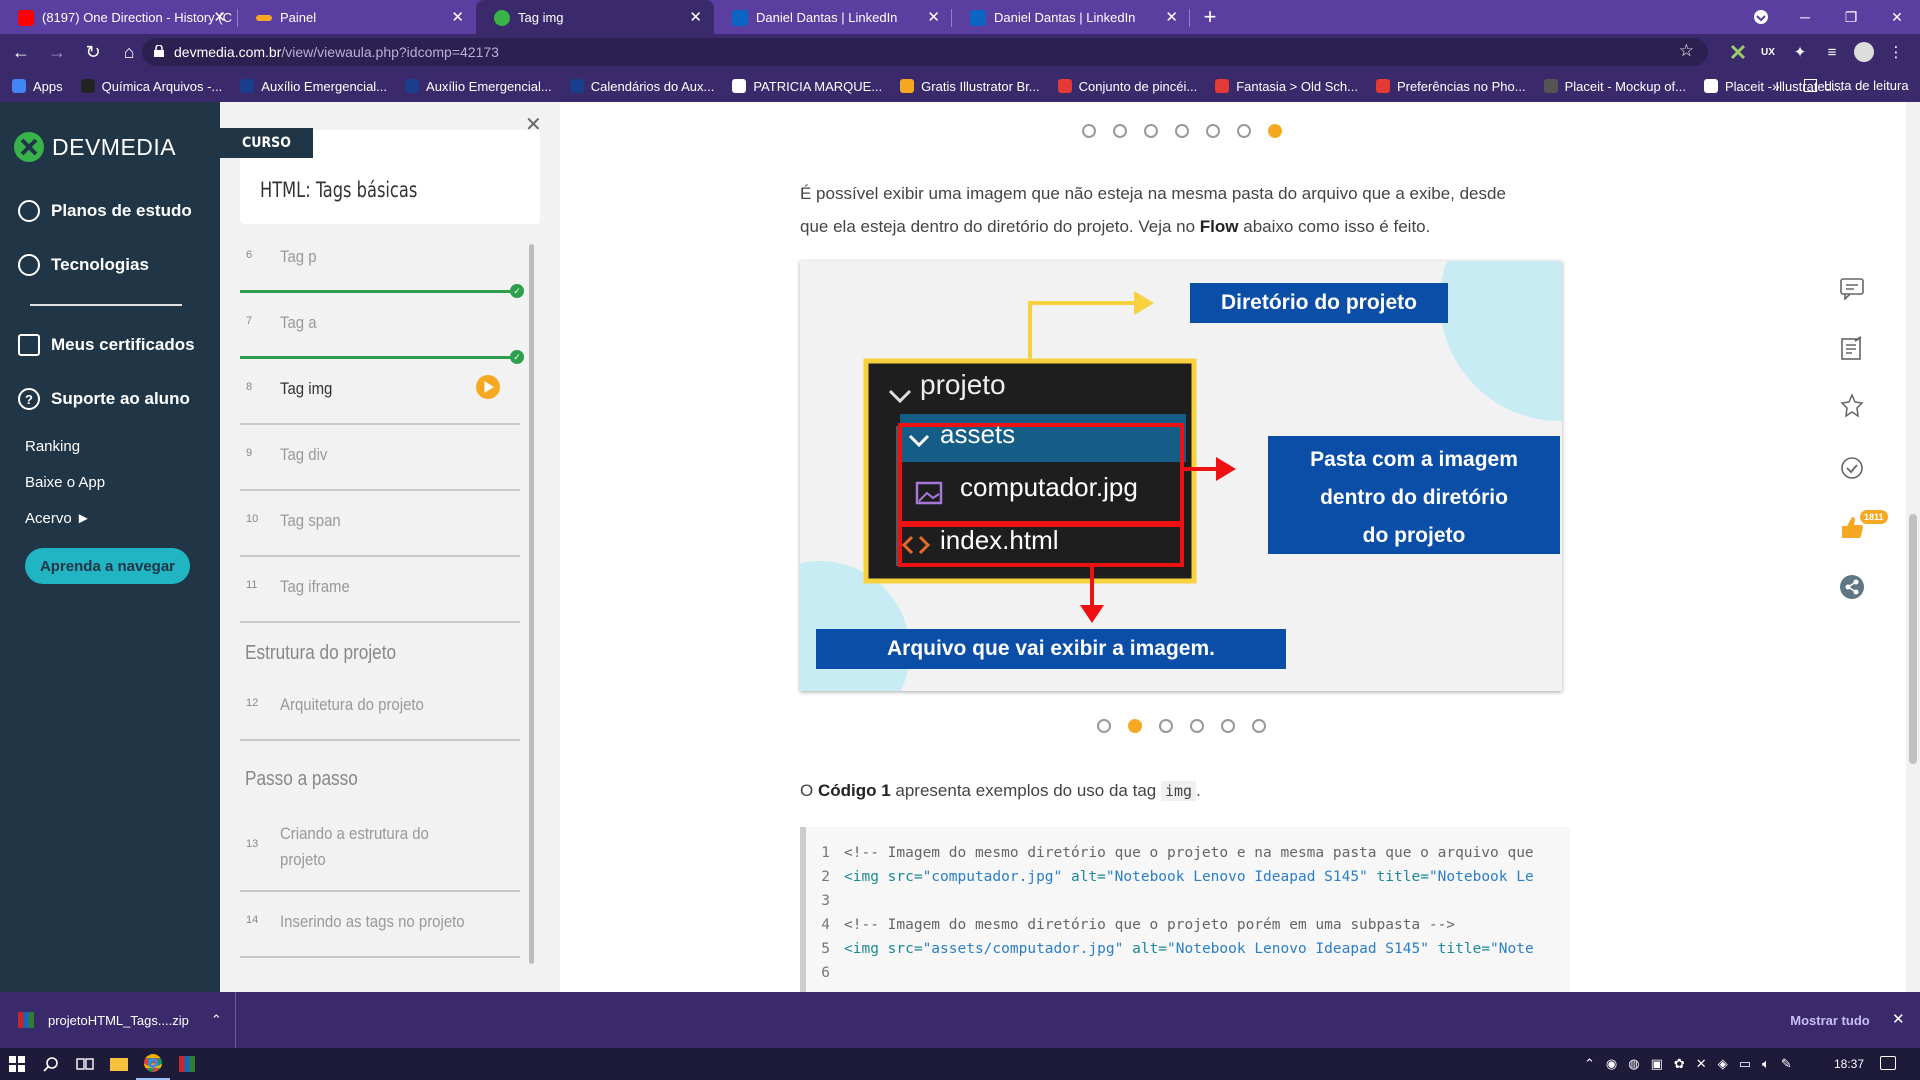 Image resolution: width=1920 pixels, height=1080 pixels. What do you see at coordinates (83, 265) in the screenshot?
I see `nav-tecnologias: Tecnologias` at bounding box center [83, 265].